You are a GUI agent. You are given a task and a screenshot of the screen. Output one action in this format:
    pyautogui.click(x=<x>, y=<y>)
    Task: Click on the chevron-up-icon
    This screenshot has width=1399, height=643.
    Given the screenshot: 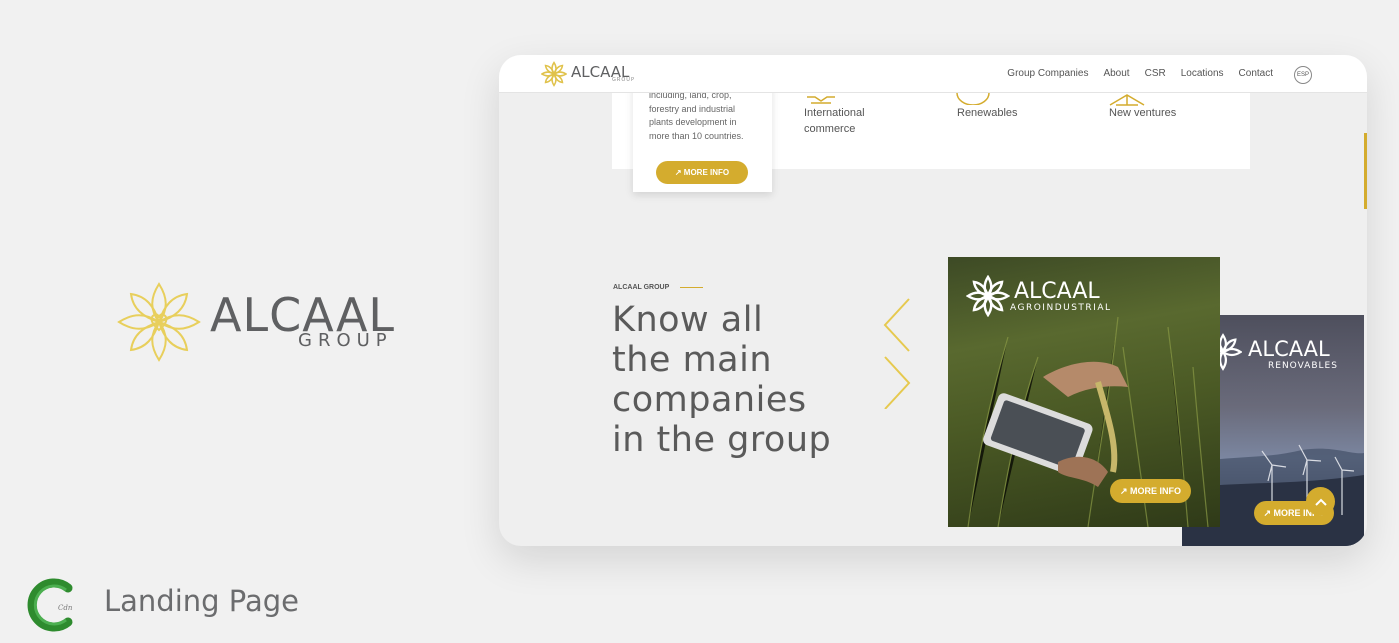 What is the action you would take?
    pyautogui.click(x=1320, y=502)
    